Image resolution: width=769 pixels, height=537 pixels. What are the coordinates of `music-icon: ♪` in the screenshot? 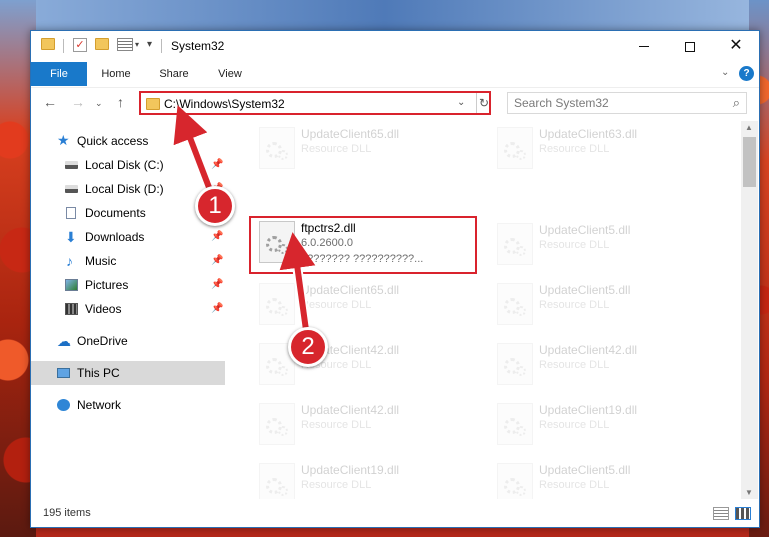 It's located at (69, 261).